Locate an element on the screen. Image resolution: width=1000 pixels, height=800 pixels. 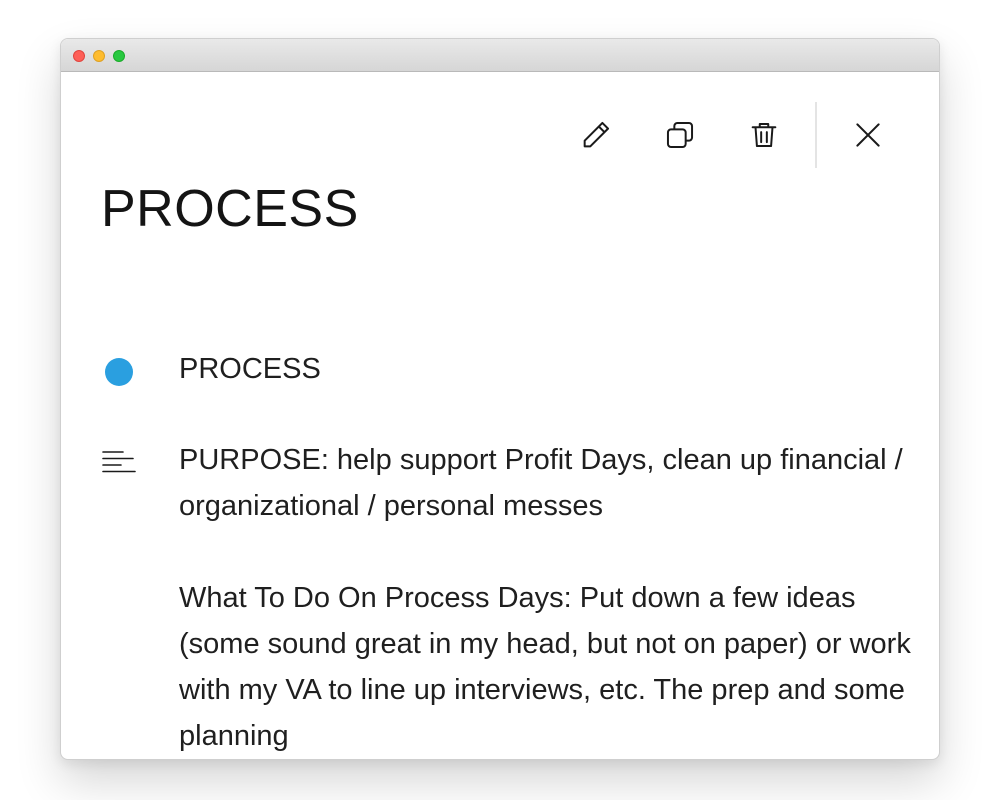
copy-icon is located at coordinates (680, 135).